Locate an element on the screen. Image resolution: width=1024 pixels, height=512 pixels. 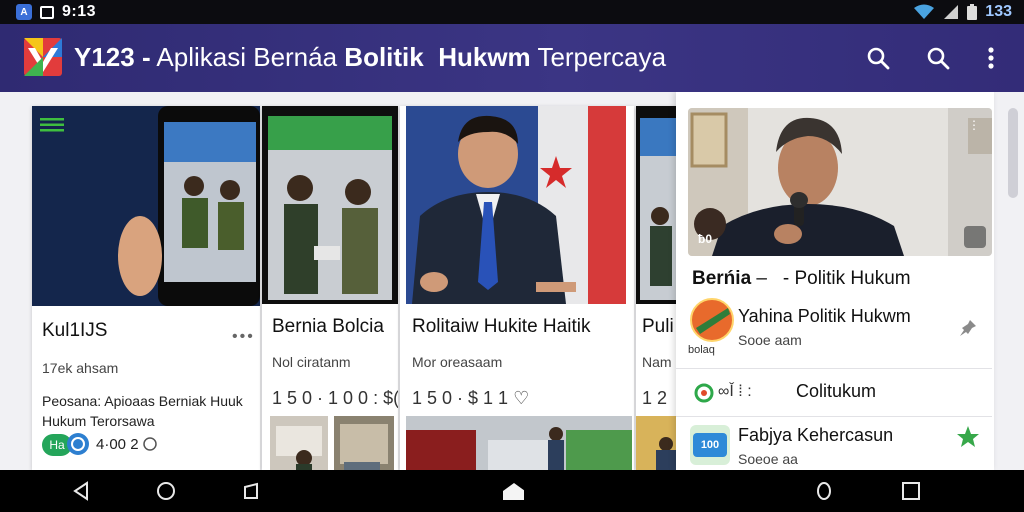
card-subtitle: 17ek ahsam is located at coordinates (80, 368).